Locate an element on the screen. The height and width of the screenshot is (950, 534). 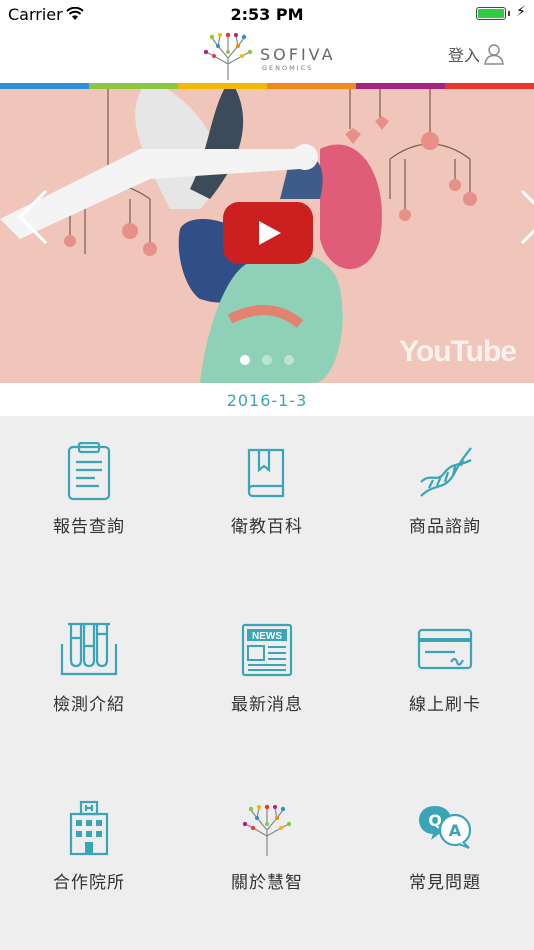
nav-bar: SOFIVA GENOMICS 登入 is located at coordinates (267, 55).